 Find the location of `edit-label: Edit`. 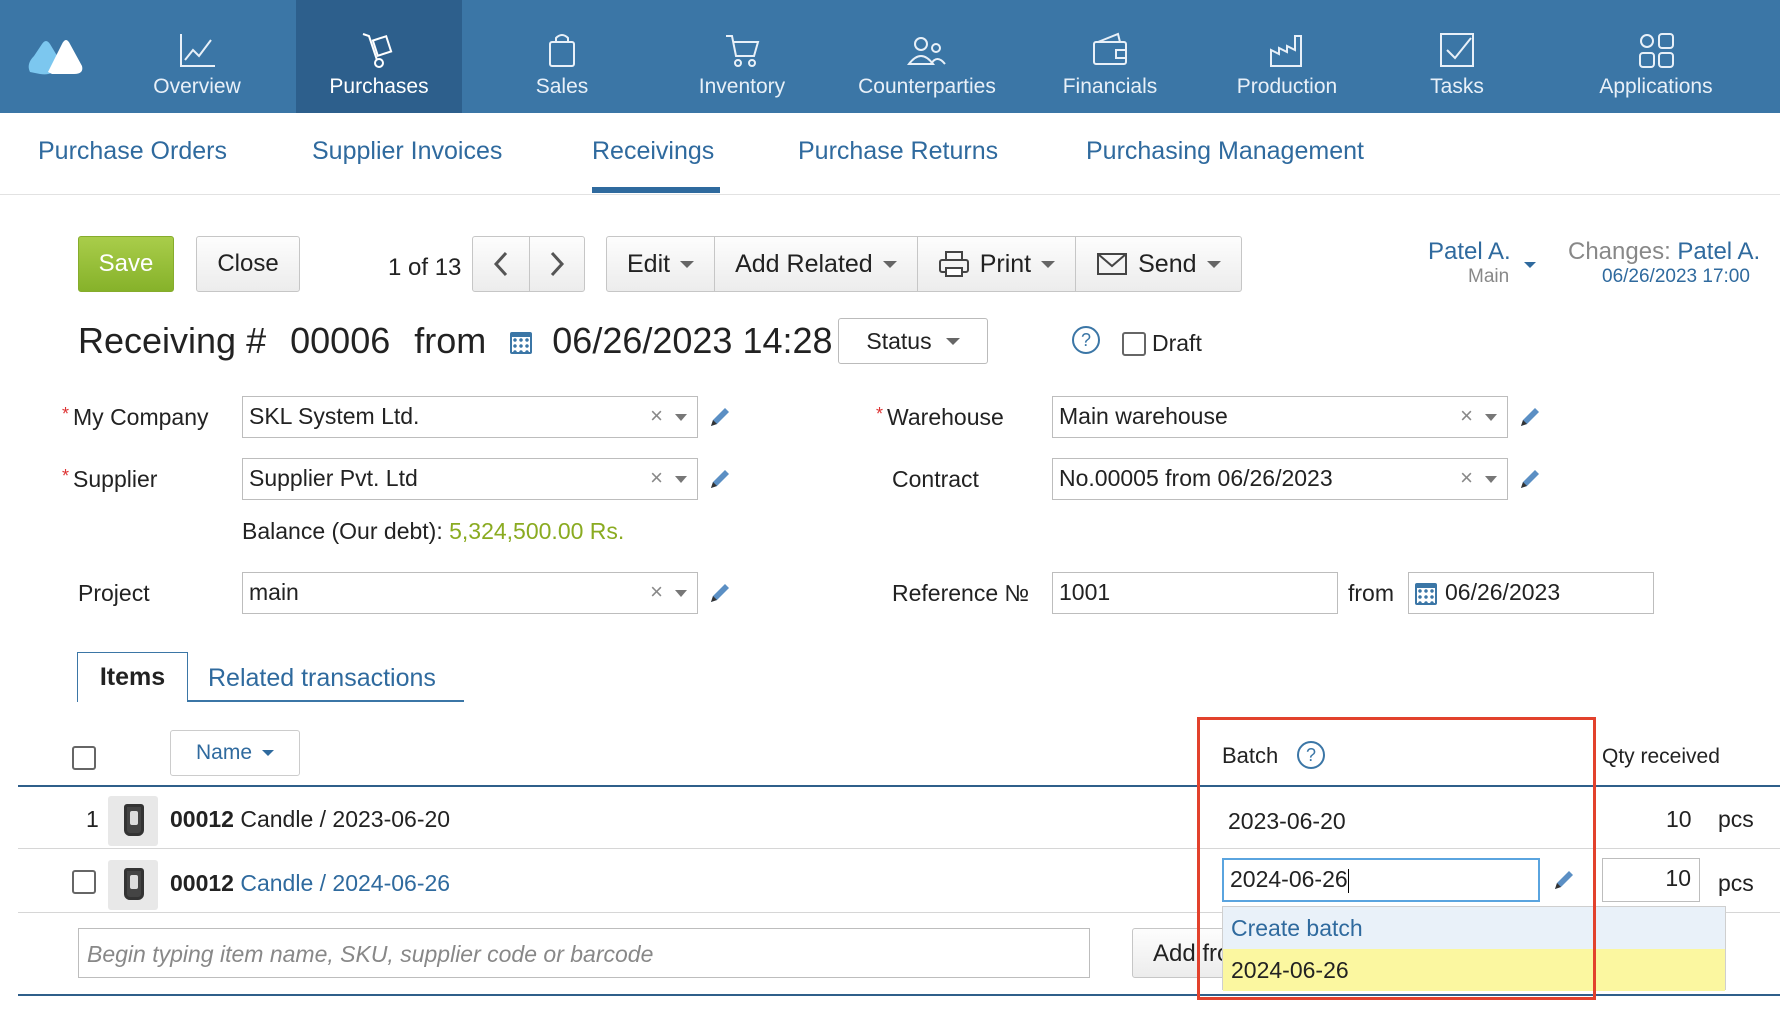

edit-label: Edit is located at coordinates (649, 263).